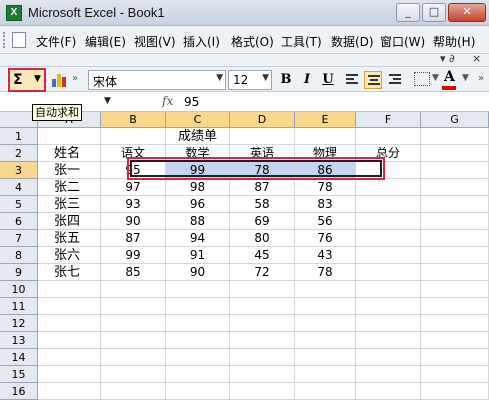 The width and height of the screenshot is (489, 403). I want to click on row-header-10: 10, so click(19, 289).